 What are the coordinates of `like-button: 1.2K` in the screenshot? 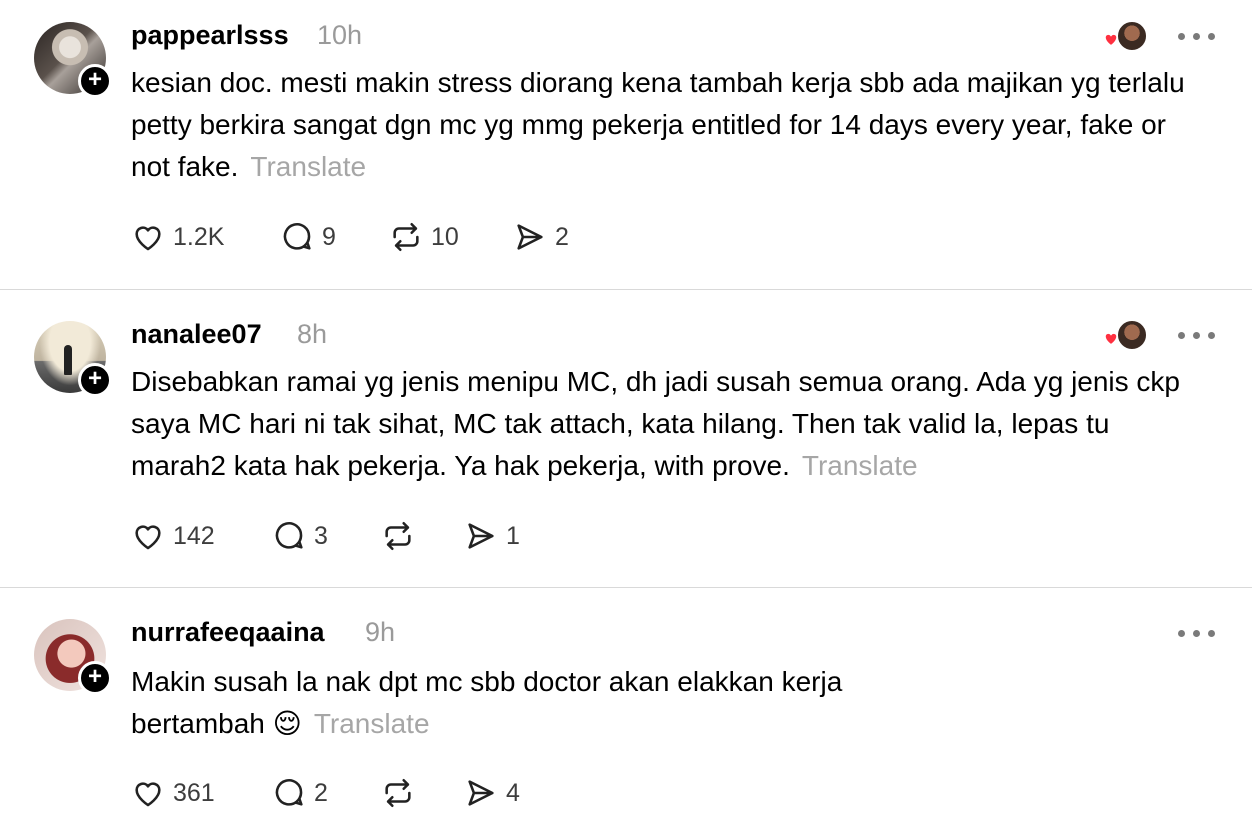 It's located at (177, 237).